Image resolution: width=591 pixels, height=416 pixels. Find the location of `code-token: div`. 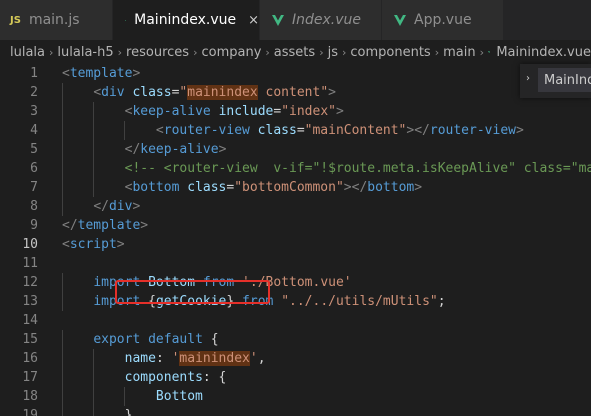

code-token: div is located at coordinates (113, 92).